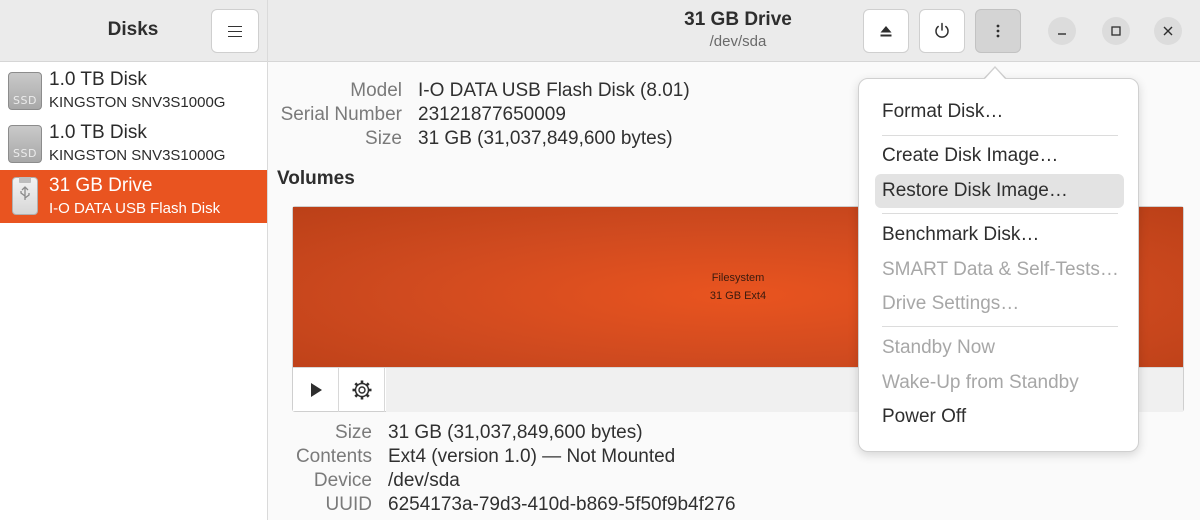 This screenshot has height=520, width=1200. What do you see at coordinates (133, 31) in the screenshot?
I see `sidebar-header: Disks` at bounding box center [133, 31].